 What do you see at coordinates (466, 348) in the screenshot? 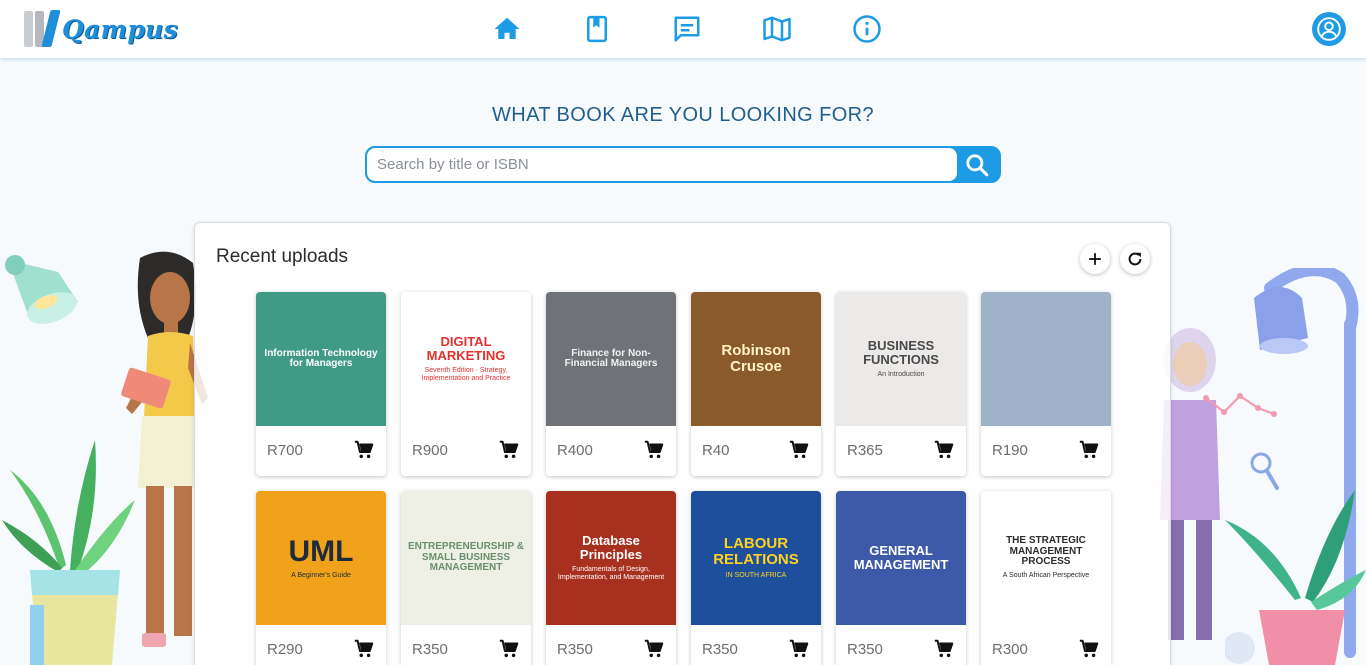
I see `book-cover-title: DIGITAL MARKETING` at bounding box center [466, 348].